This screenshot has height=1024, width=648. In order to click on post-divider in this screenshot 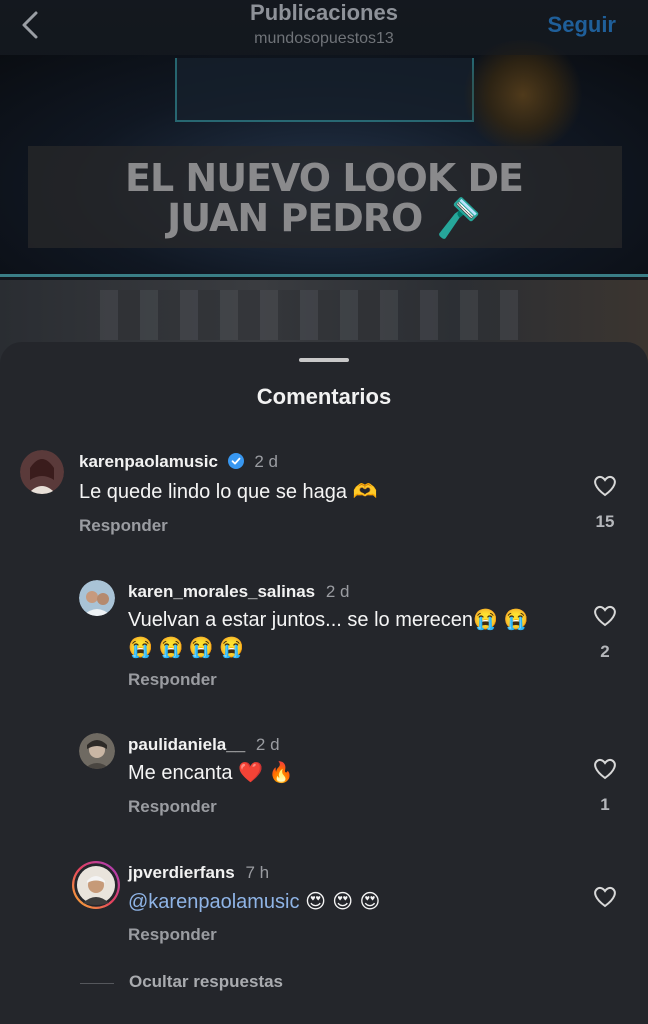, I will do `click(324, 275)`.